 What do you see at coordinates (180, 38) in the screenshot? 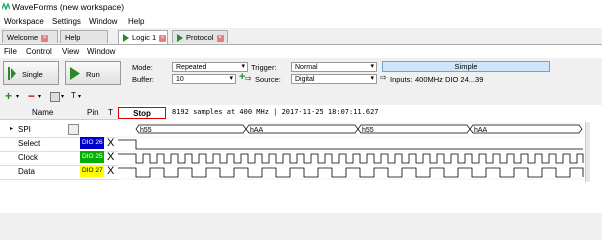
I see `protocol-play-icon` at bounding box center [180, 38].